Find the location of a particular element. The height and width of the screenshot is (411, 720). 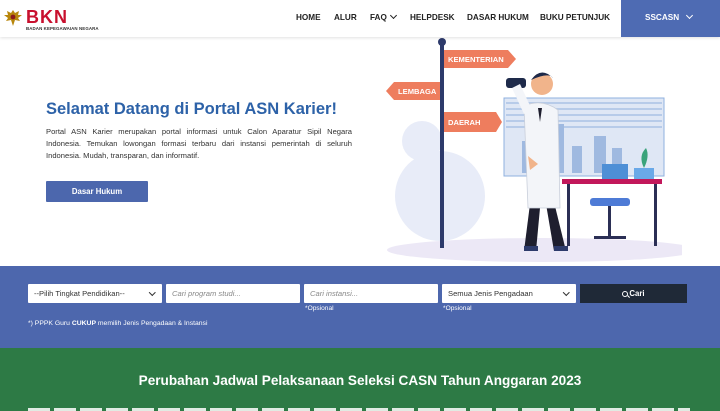

sign-daerah-label: DAERAH is located at coordinates (464, 122).